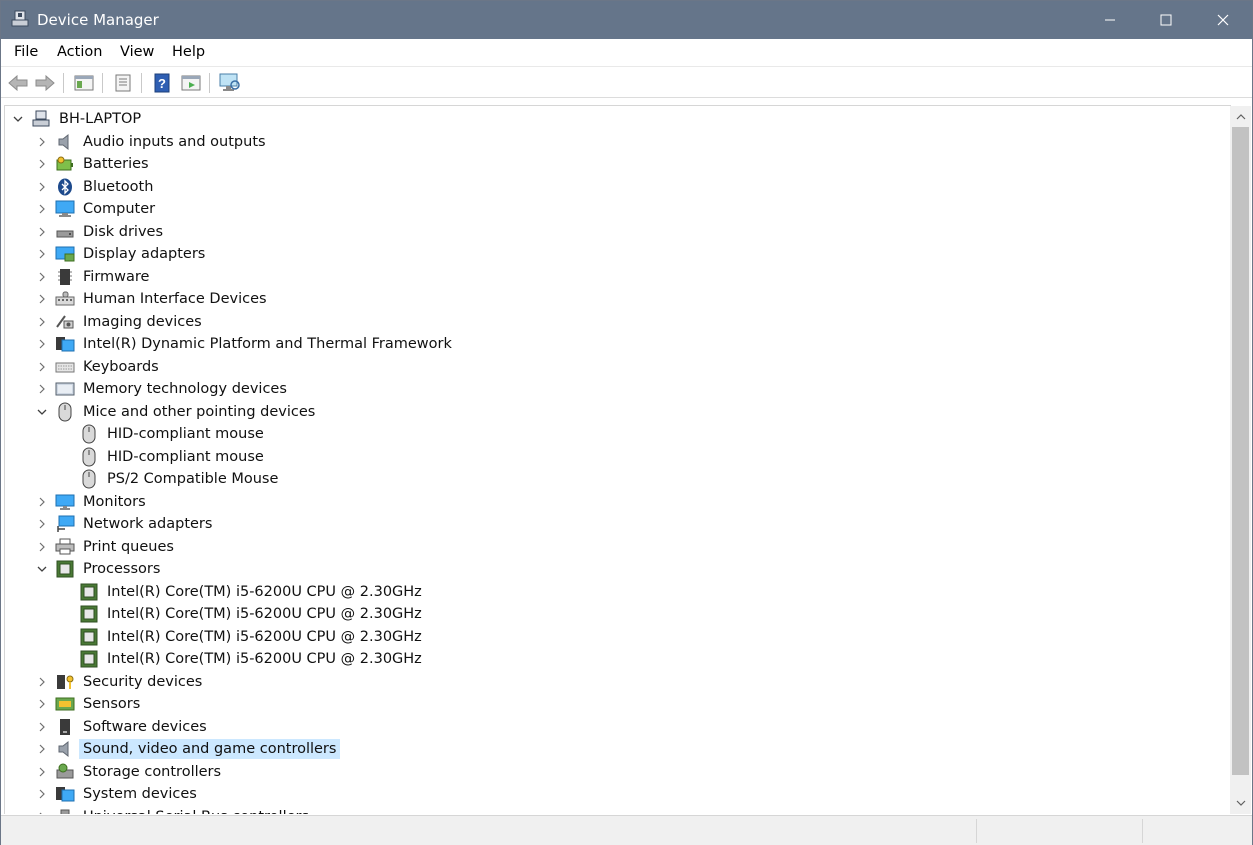  What do you see at coordinates (615, 569) in the screenshot?
I see `tree-category: Processors` at bounding box center [615, 569].